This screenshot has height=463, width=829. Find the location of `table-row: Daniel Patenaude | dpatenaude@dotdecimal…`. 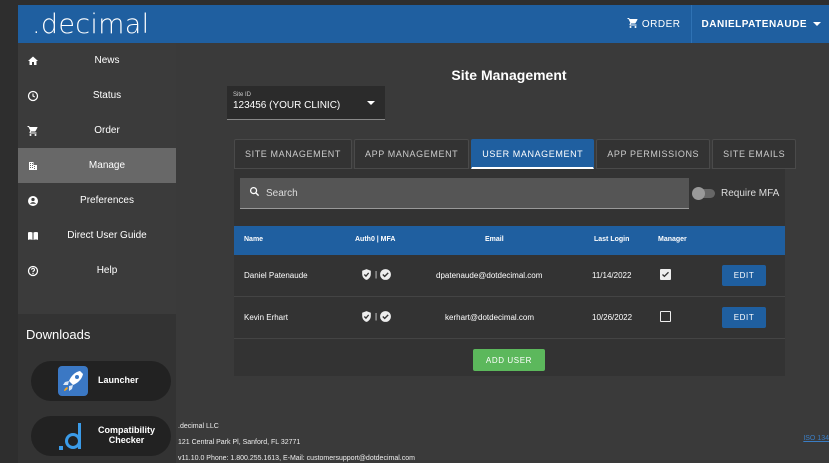

table-row: Daniel Patenaude | dpatenaude@dotdecimal… is located at coordinates (509, 276).